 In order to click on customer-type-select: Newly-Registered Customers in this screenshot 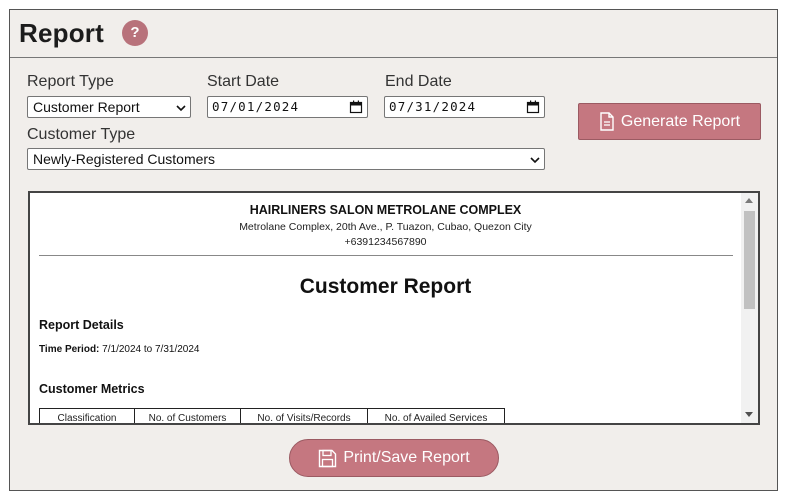, I will do `click(286, 159)`.